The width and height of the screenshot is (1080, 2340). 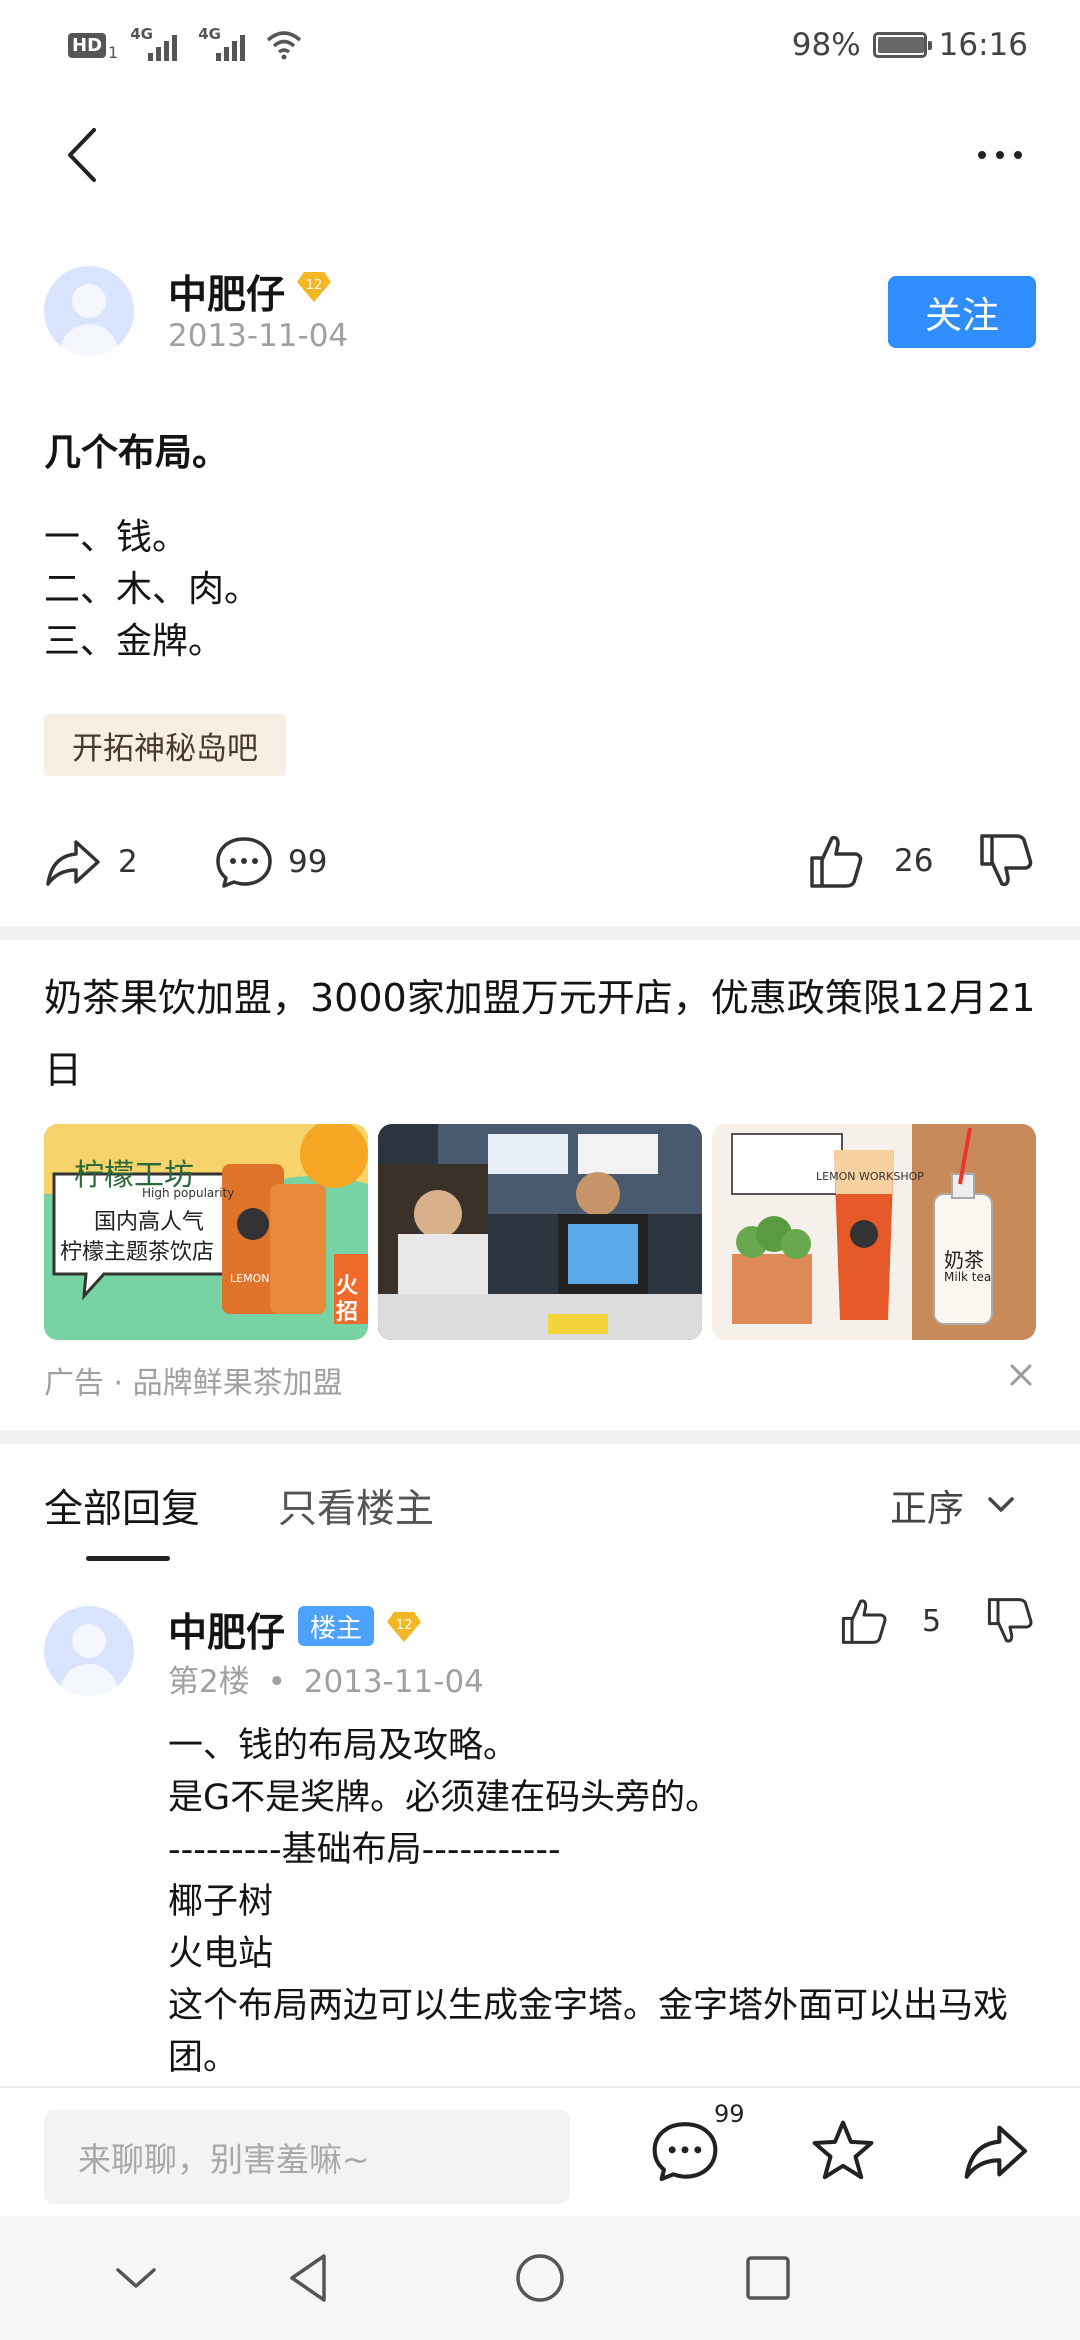 I want to click on reply-like-button: 5, so click(x=890, y=1621).